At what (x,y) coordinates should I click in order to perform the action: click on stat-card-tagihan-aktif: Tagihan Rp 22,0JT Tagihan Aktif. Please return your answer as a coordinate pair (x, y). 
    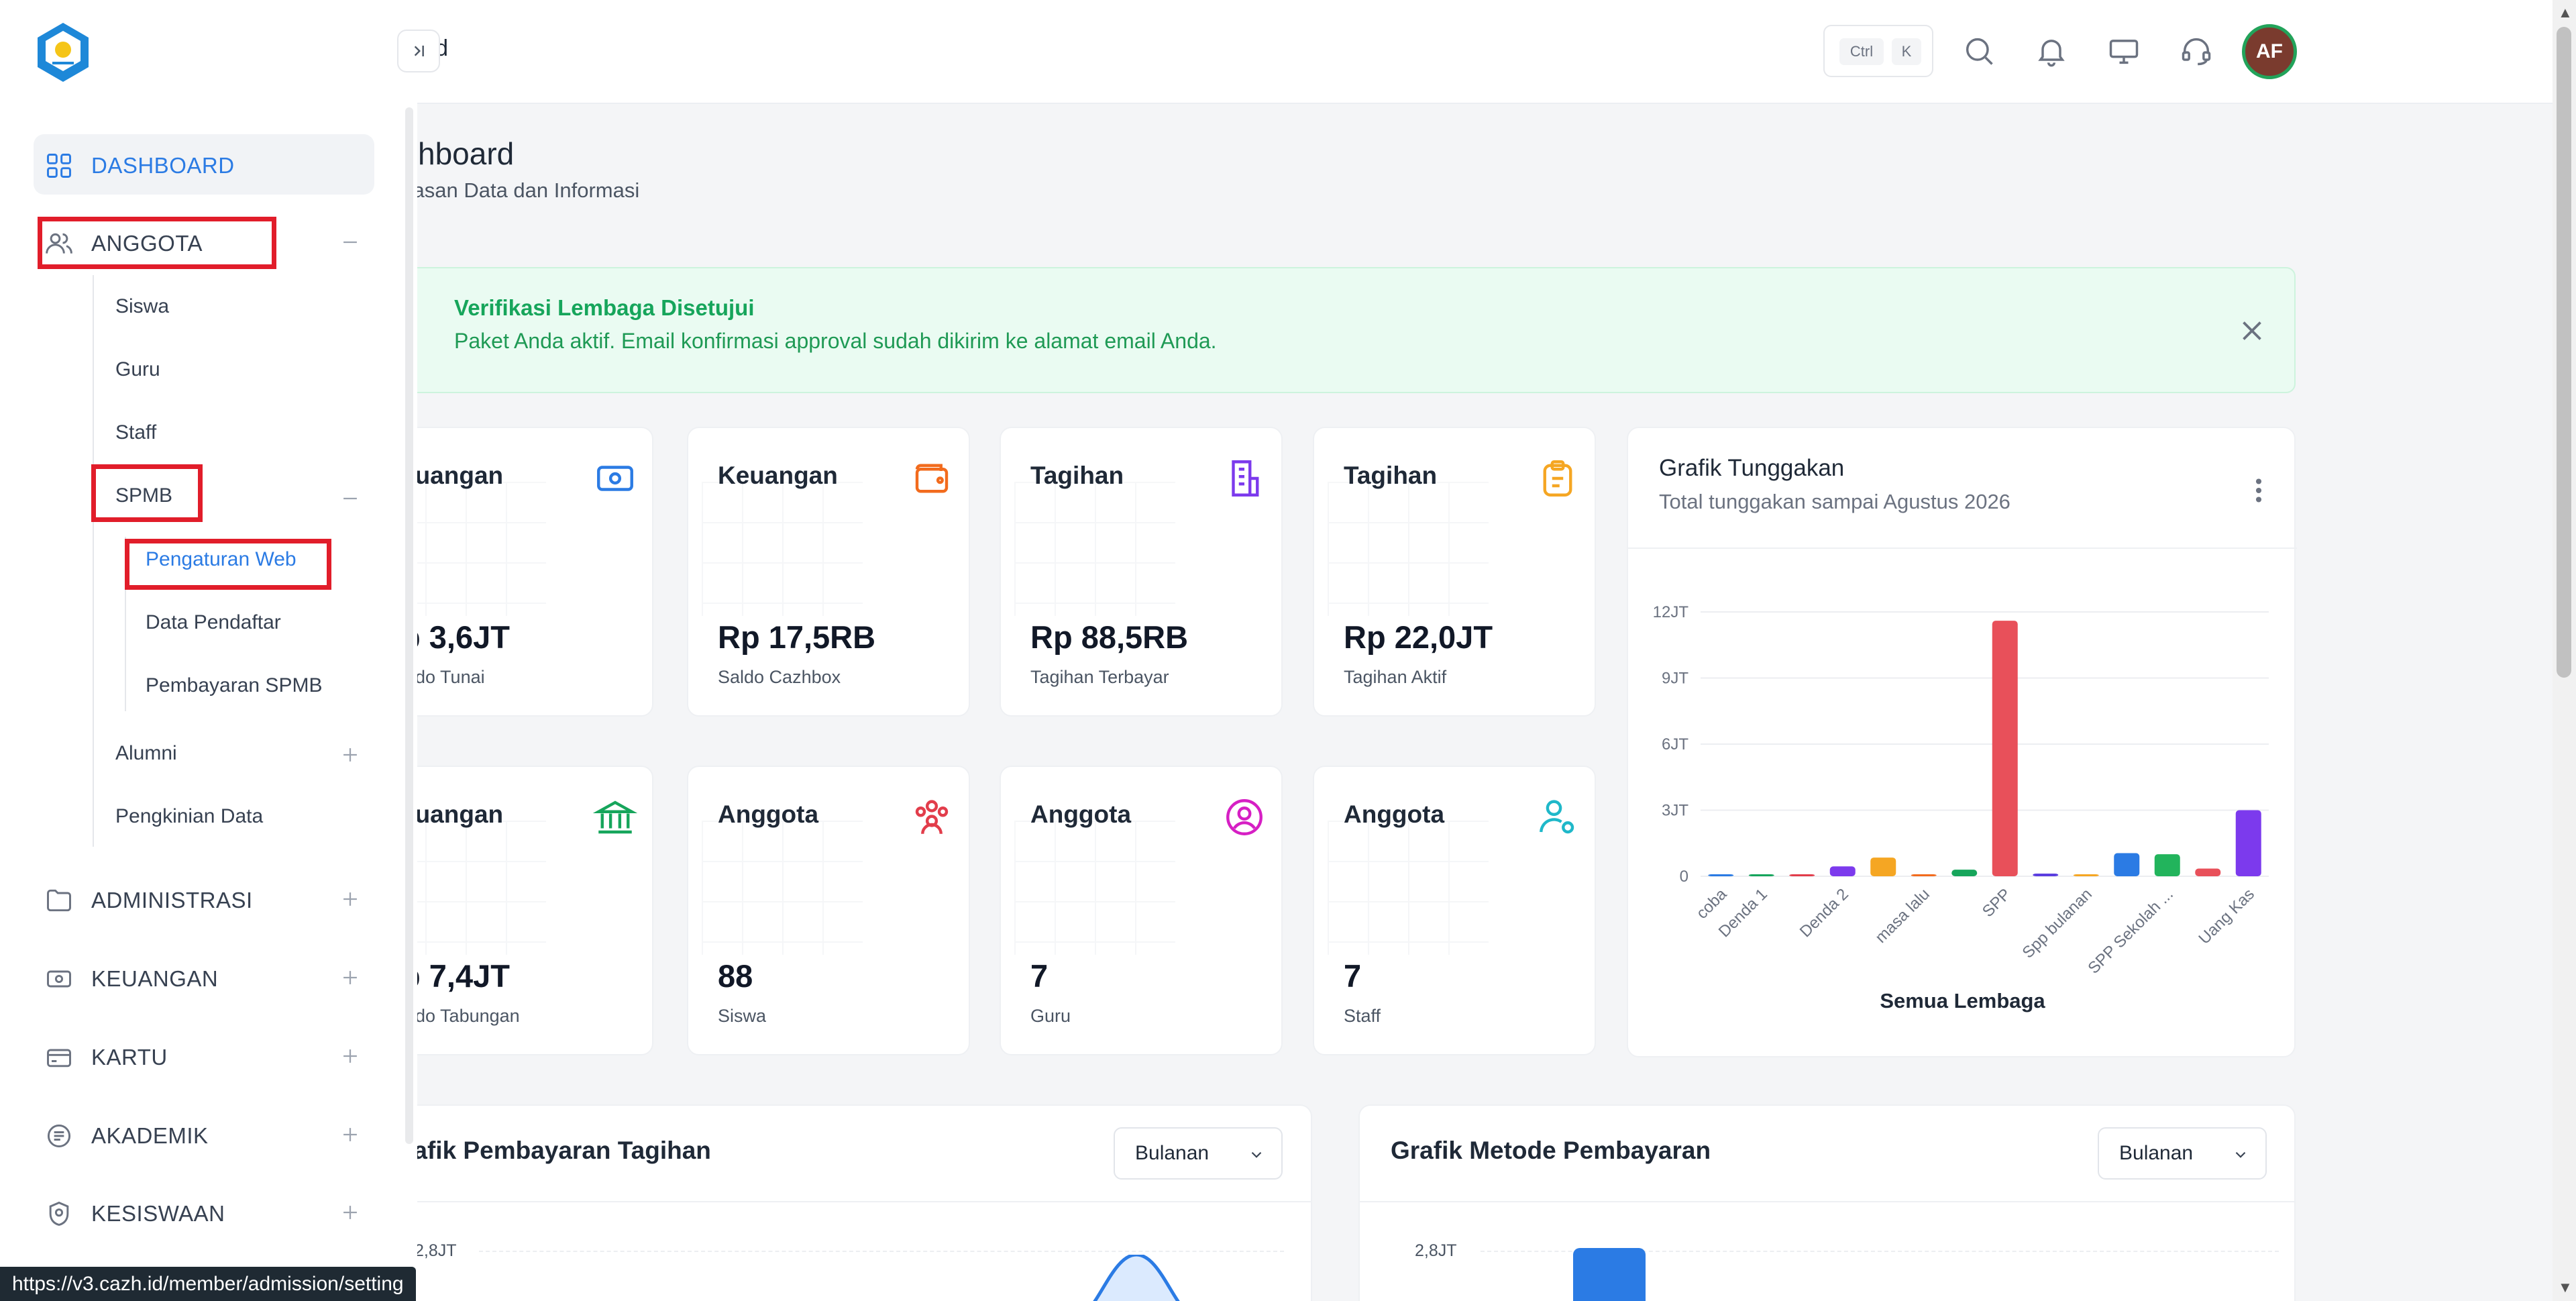
    Looking at the image, I should click on (1454, 572).